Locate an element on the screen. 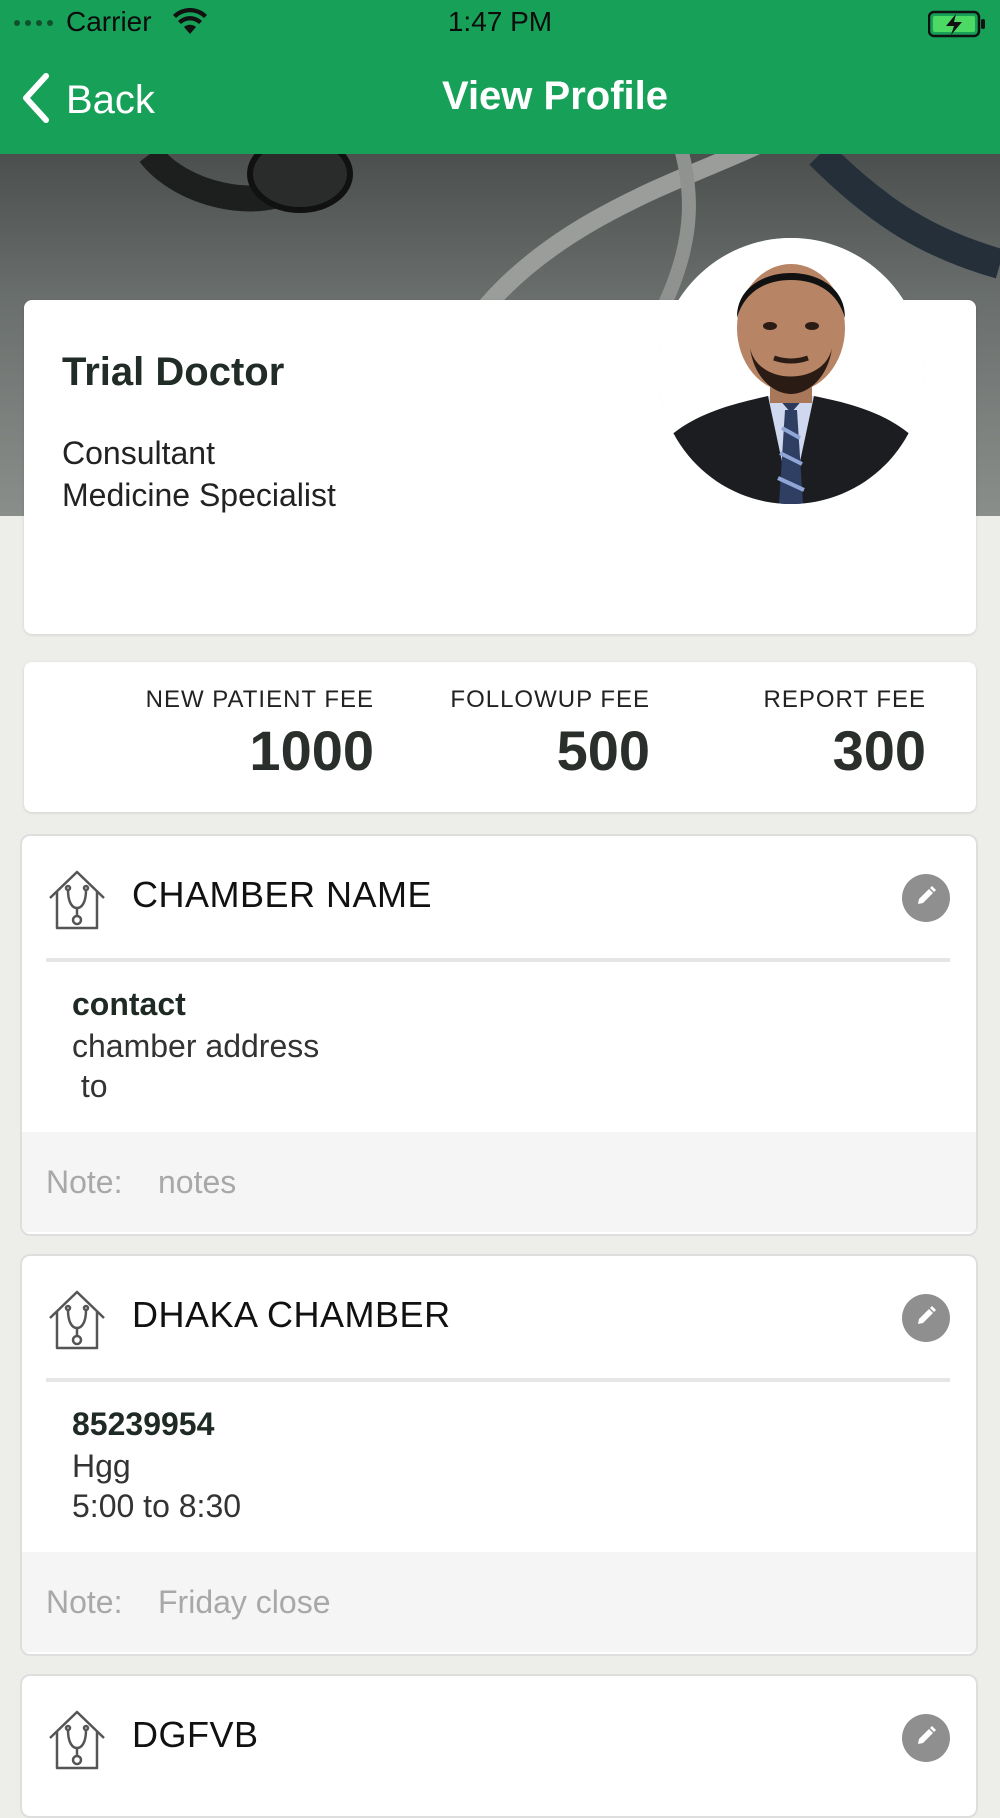 The image size is (1000, 1818). doctor-avatar is located at coordinates (791, 371).